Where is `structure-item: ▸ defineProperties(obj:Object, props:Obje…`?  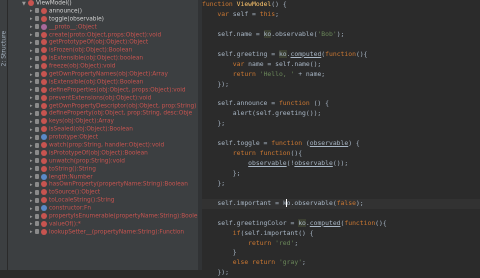 structure-item: ▸ defineProperties(obj:Object, props:Obje… is located at coordinates (103, 90).